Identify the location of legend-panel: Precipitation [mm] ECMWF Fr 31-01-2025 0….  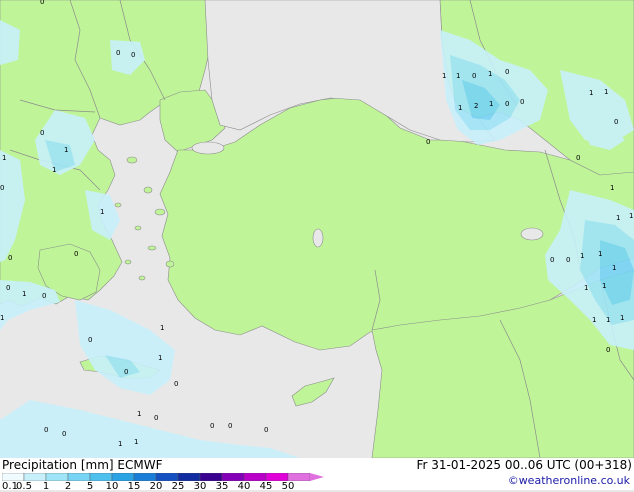
(317, 475).